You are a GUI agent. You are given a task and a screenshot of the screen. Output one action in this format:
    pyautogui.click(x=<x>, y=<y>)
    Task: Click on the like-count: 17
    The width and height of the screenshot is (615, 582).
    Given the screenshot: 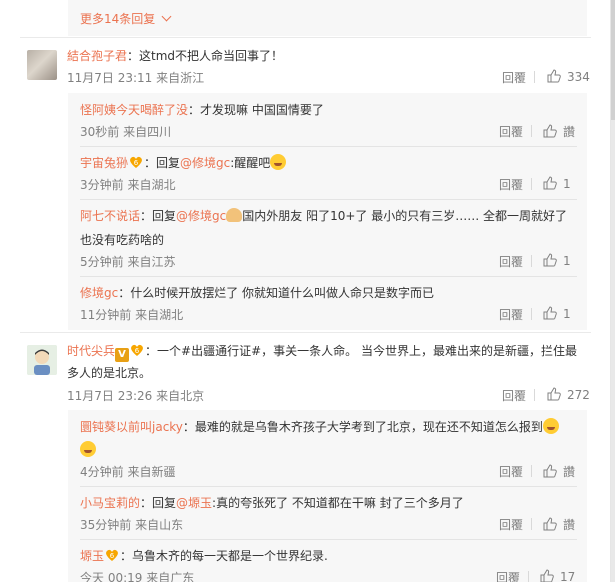 What is the action you would take?
    pyautogui.click(x=568, y=576)
    